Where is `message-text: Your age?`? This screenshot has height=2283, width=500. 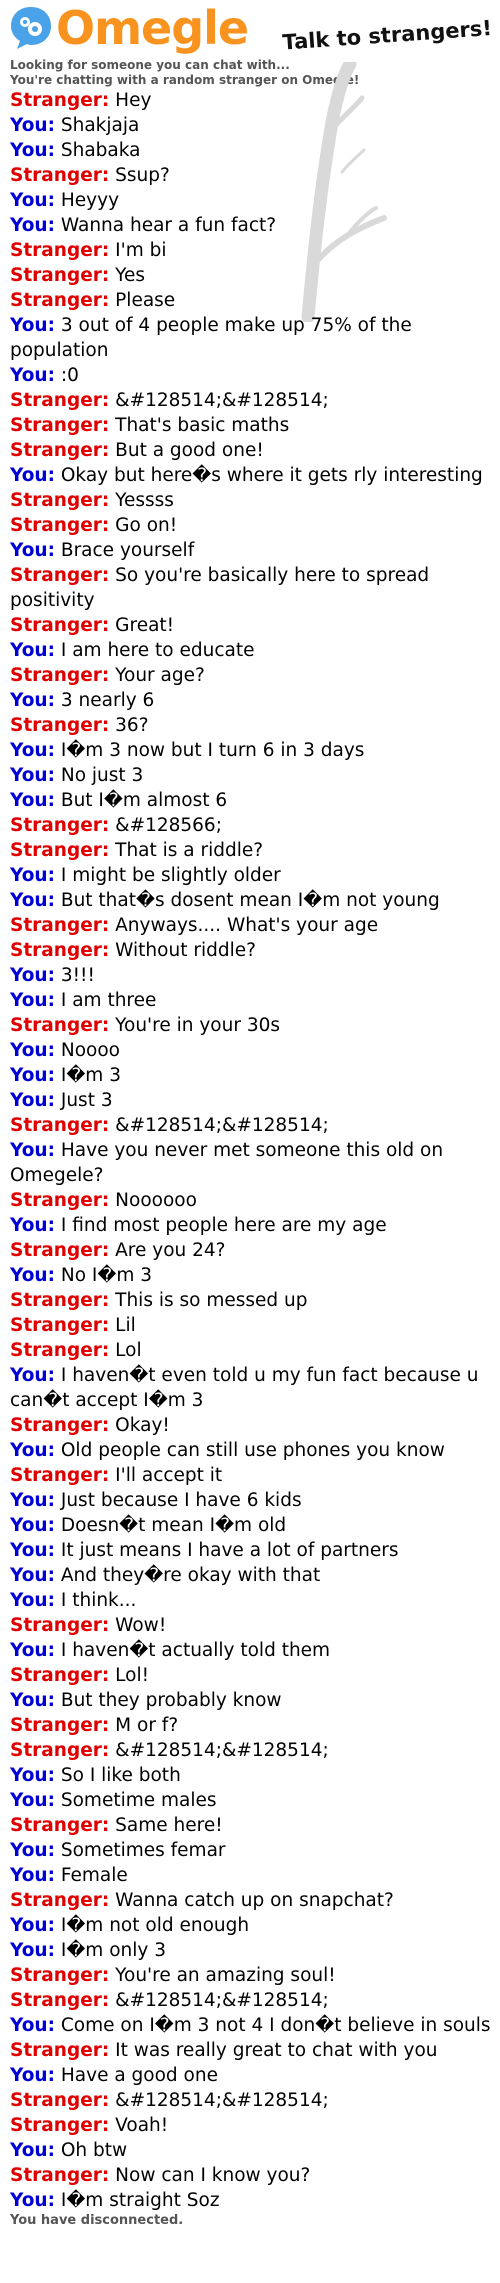
message-text: Your age? is located at coordinates (160, 675).